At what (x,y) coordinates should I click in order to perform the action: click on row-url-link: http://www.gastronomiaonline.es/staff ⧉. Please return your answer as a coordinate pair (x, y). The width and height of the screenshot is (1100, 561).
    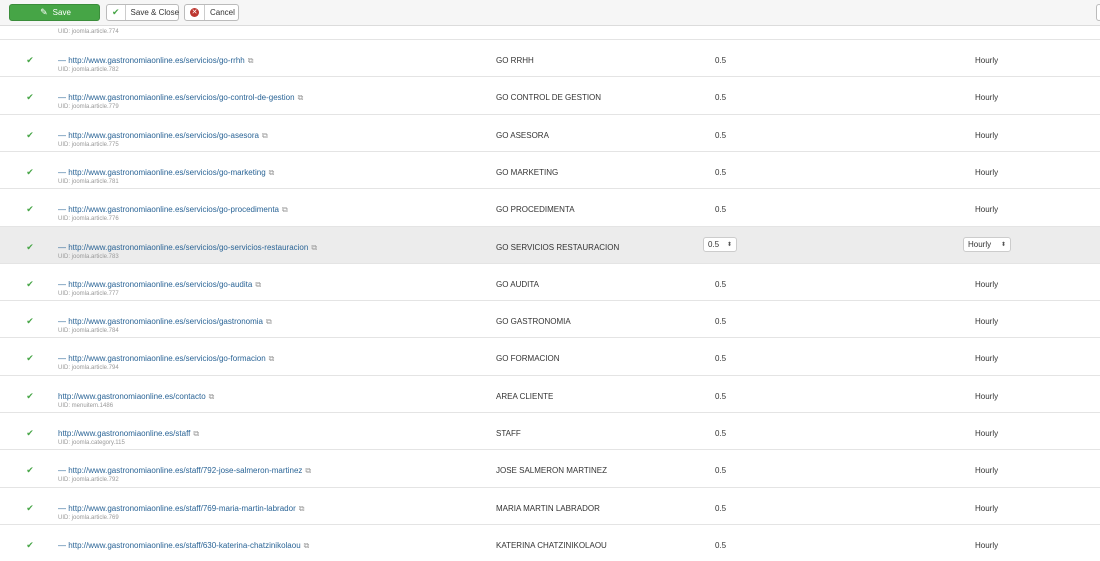
    Looking at the image, I should click on (128, 434).